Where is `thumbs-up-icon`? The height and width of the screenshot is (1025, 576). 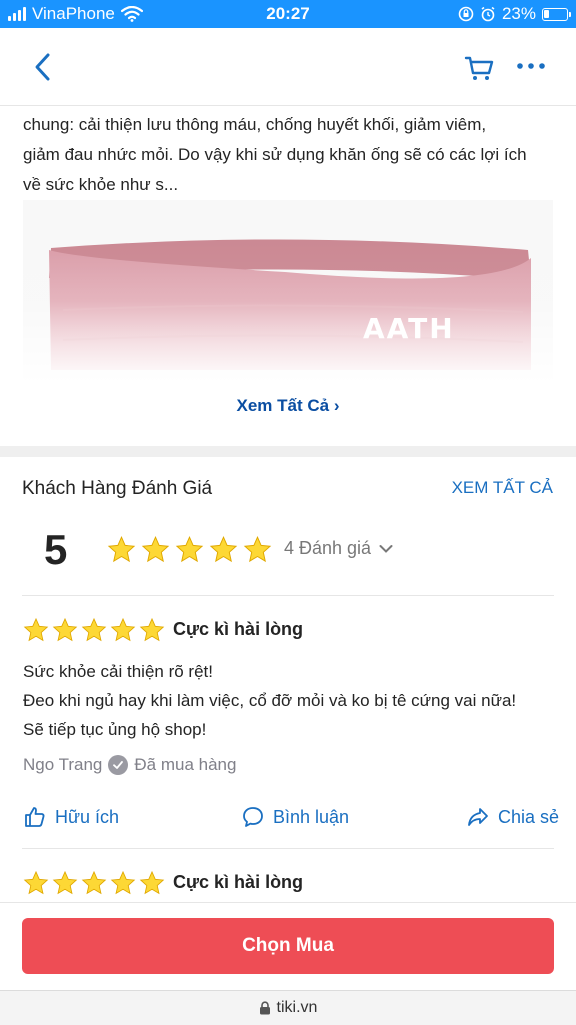
thumbs-up-icon is located at coordinates (35, 817).